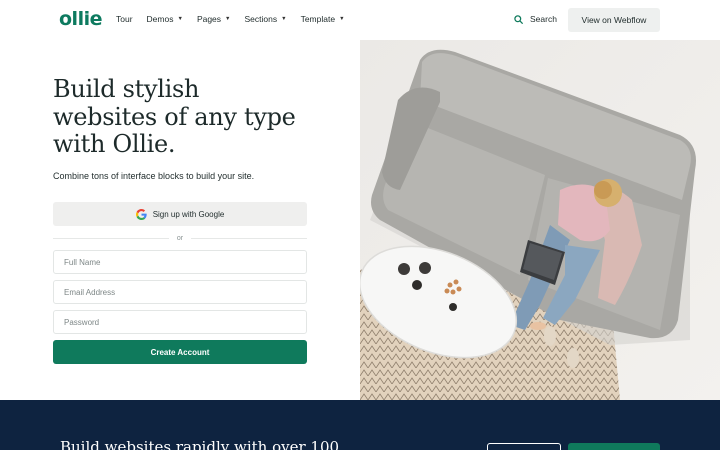 Image resolution: width=720 pixels, height=450 pixels. What do you see at coordinates (318, 19) in the screenshot?
I see `menu-item-label: Template` at bounding box center [318, 19].